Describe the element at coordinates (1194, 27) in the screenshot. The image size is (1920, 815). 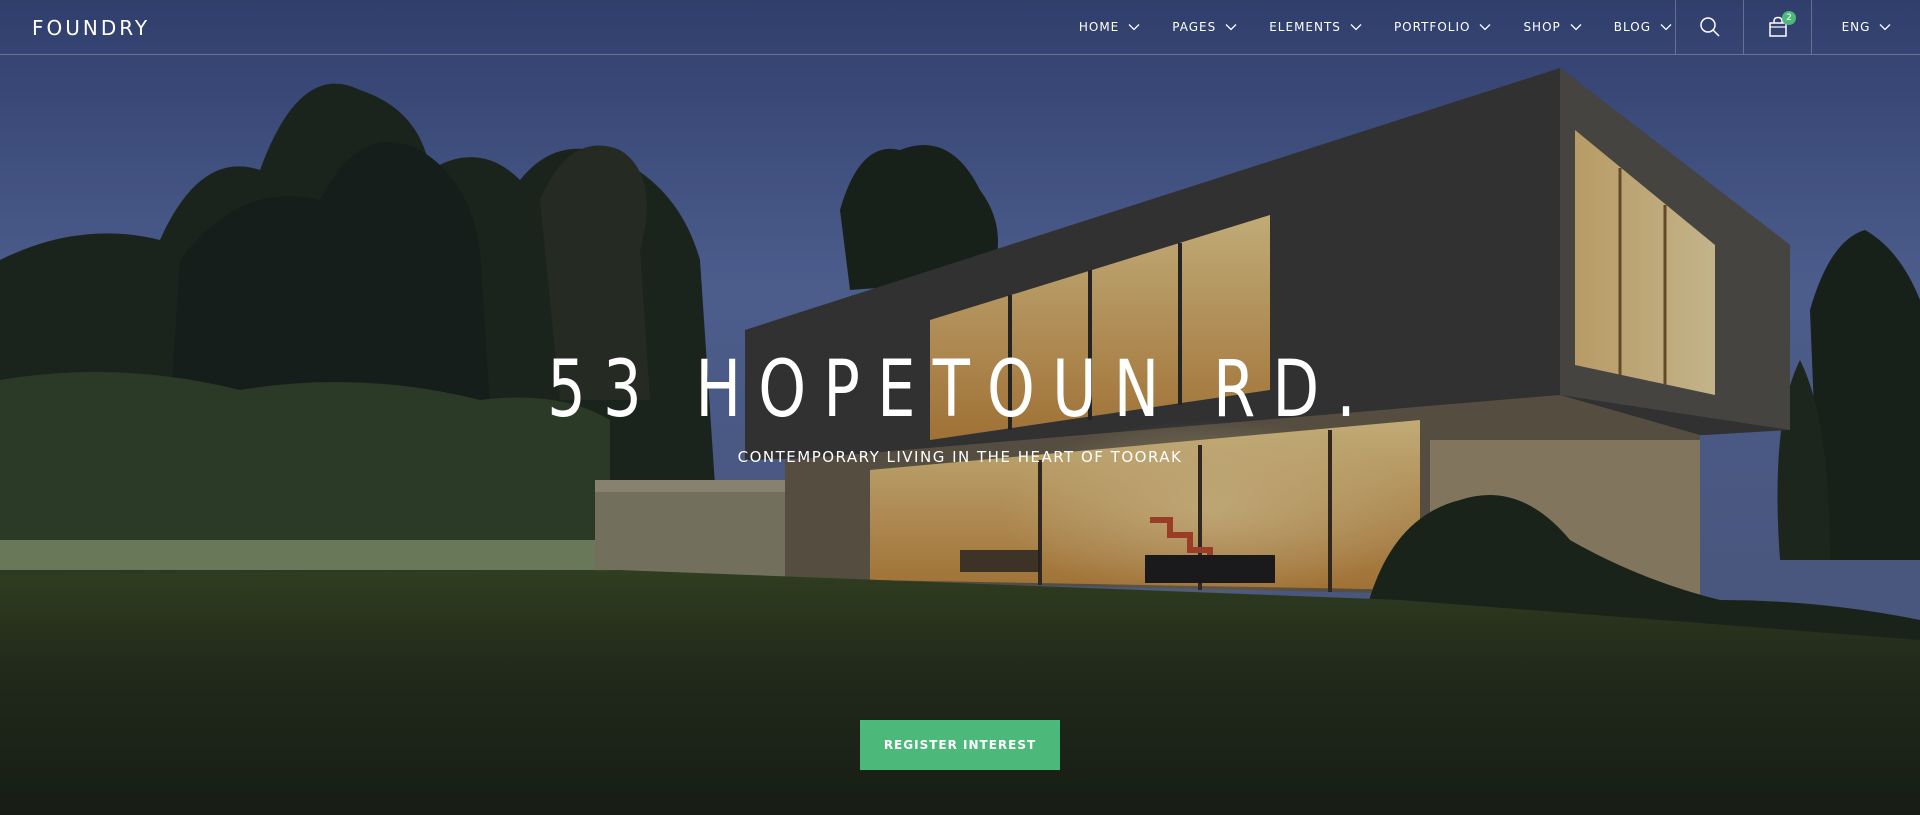
I see `nav-item-label: PAGES` at that location.